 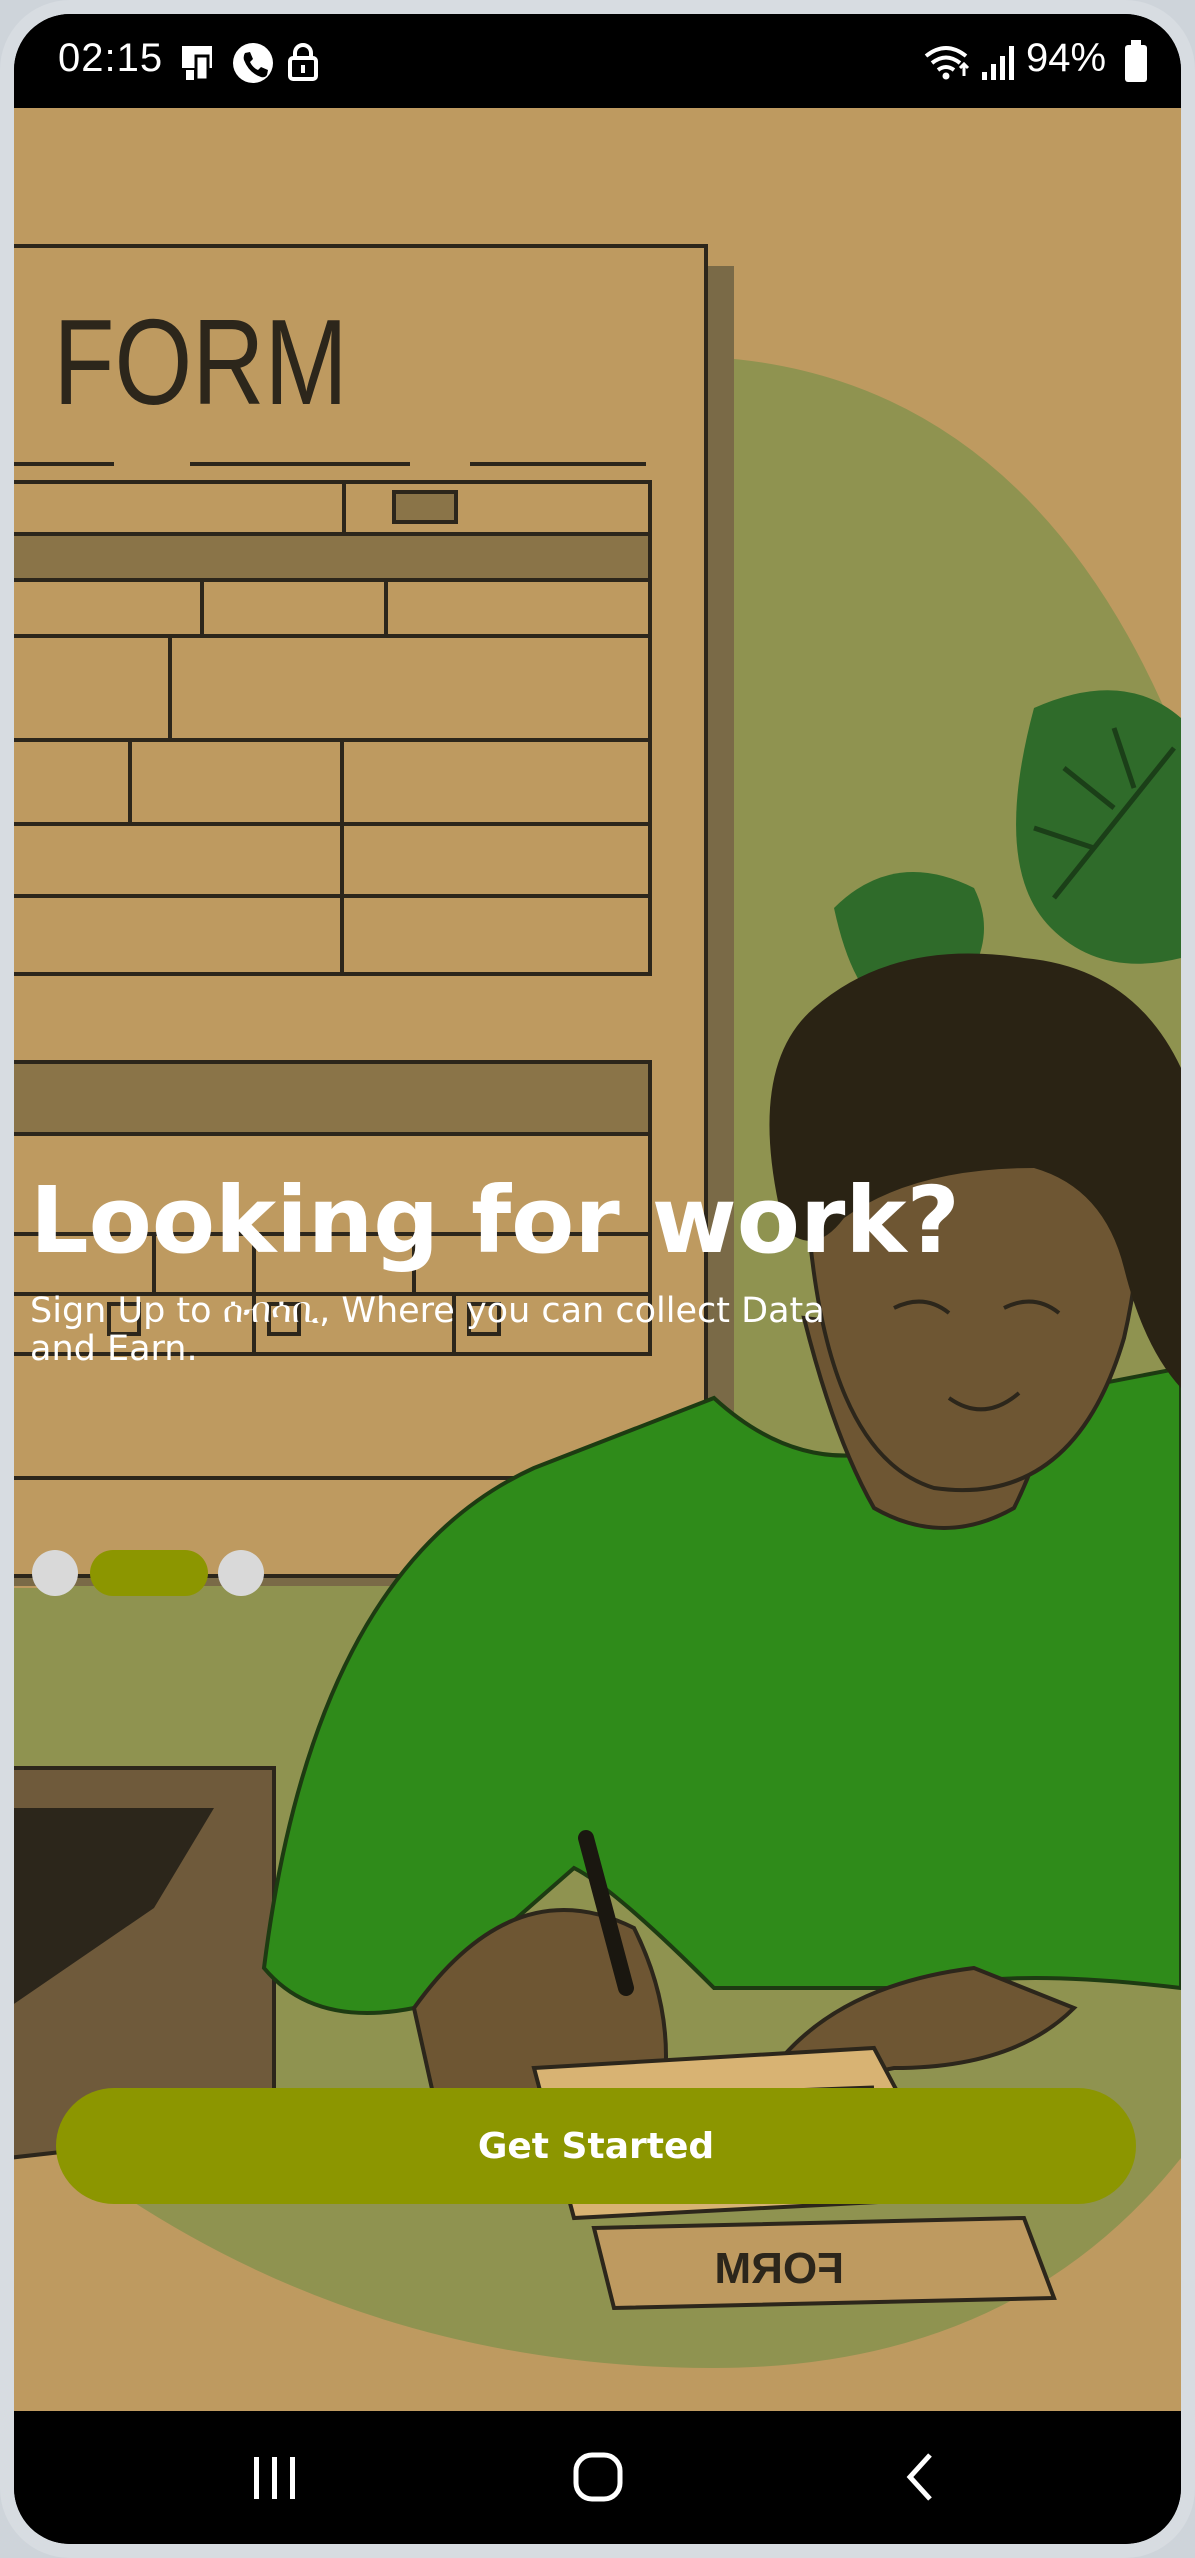 I want to click on system-navigation-bar, so click(x=597, y=2477).